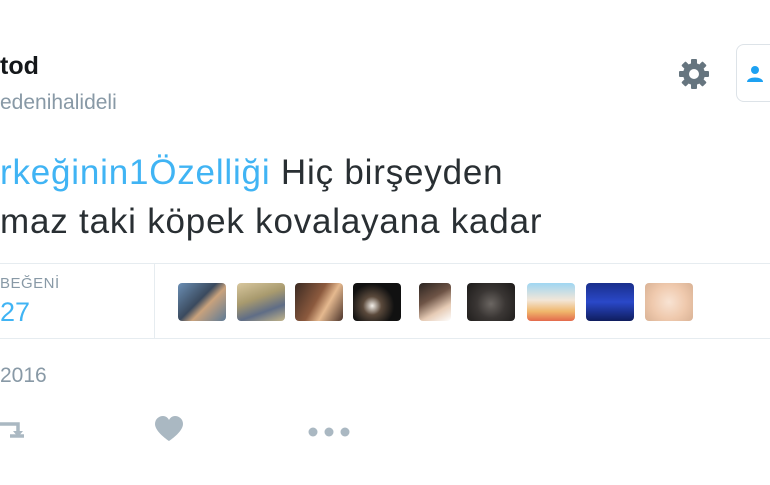 Image resolution: width=770 pixels, height=485 pixels. I want to click on heart-icon, so click(169, 431).